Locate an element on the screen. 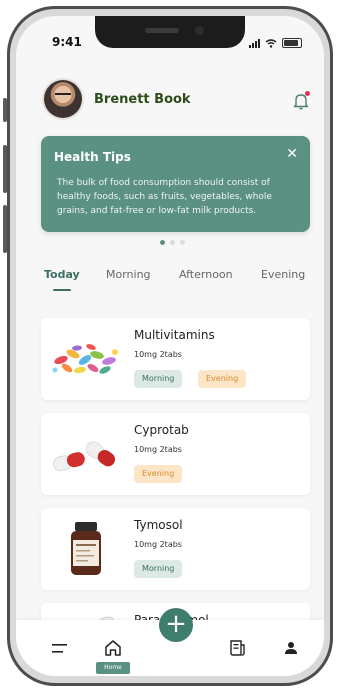  medicine-card: Tymosol 10mg 2tabs Morning is located at coordinates (175, 549).